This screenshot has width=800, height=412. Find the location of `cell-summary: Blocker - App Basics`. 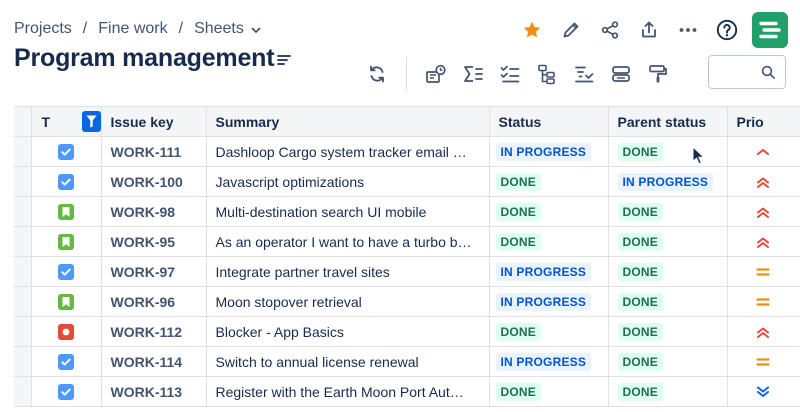

cell-summary: Blocker - App Basics is located at coordinates (348, 331).